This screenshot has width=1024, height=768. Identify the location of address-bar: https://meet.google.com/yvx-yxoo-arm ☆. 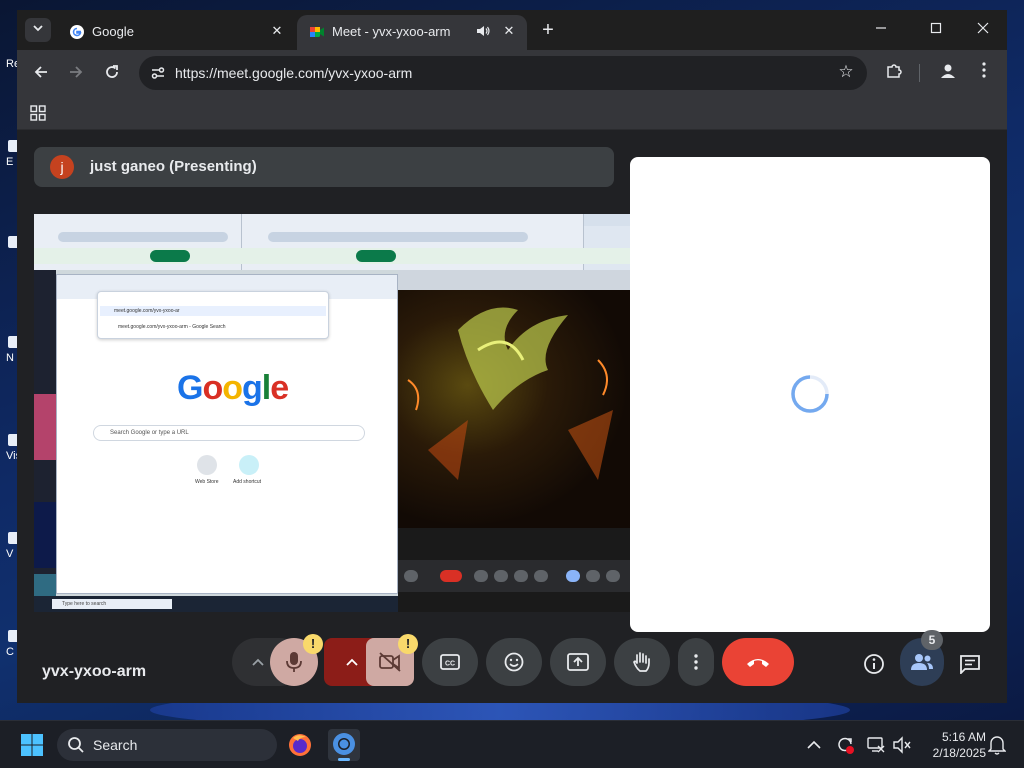
(503, 73).